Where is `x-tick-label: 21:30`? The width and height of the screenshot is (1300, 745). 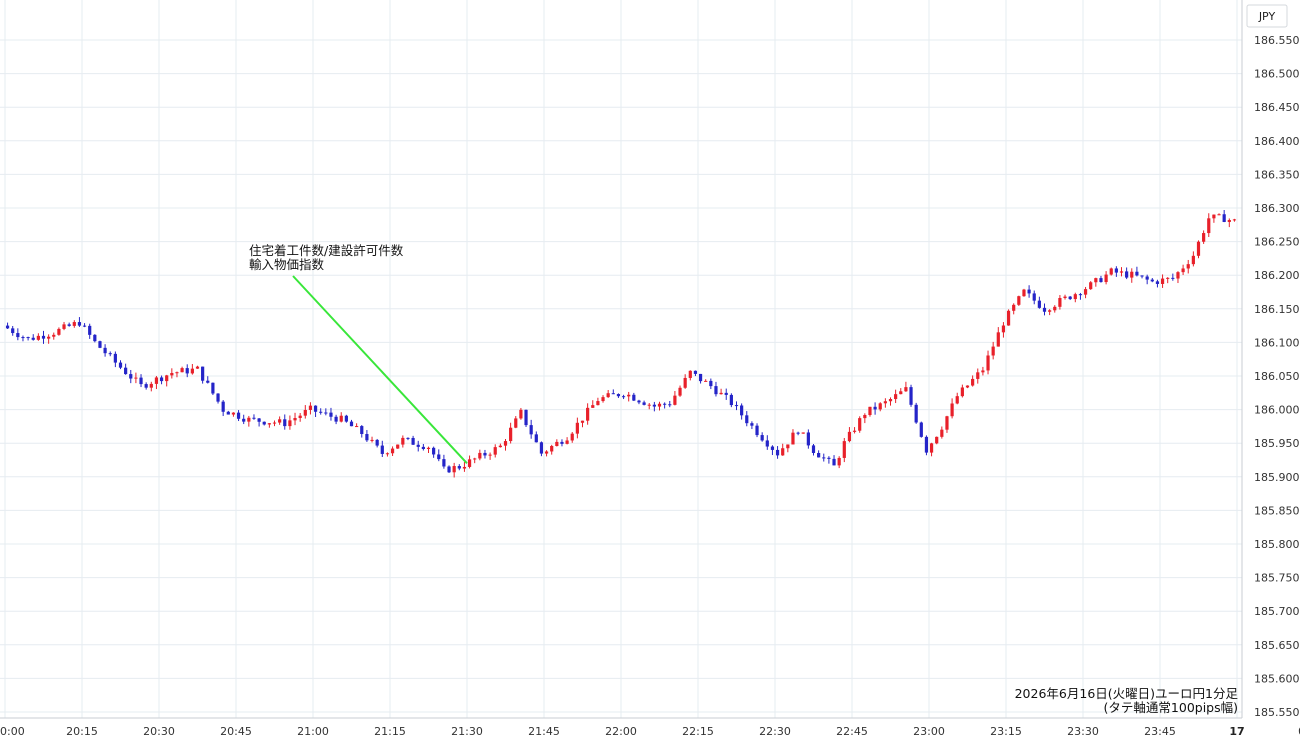
x-tick-label: 21:30 is located at coordinates (467, 731).